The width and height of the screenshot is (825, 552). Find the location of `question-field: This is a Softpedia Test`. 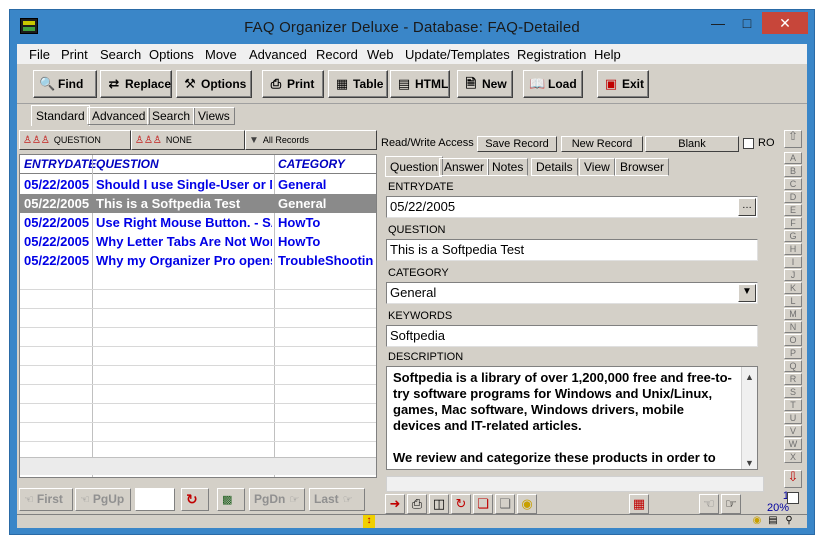

question-field: This is a Softpedia Test is located at coordinates (572, 250).